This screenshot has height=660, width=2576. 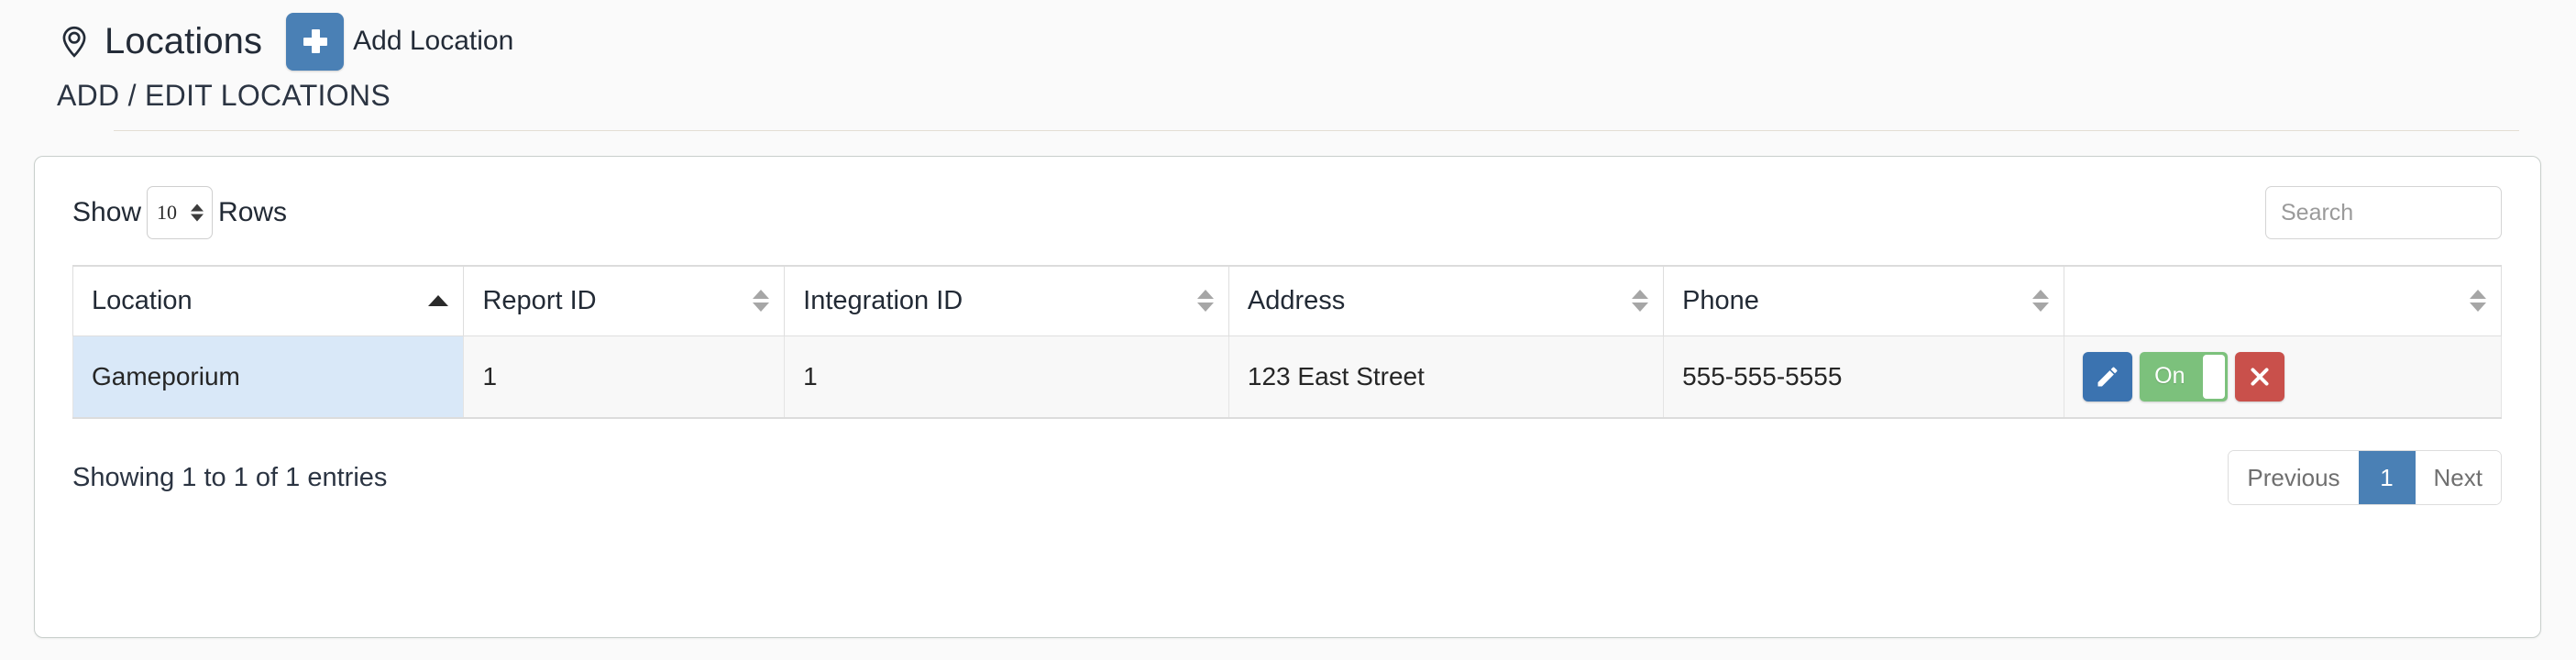 What do you see at coordinates (2458, 477) in the screenshot?
I see `pagination-next: Next` at bounding box center [2458, 477].